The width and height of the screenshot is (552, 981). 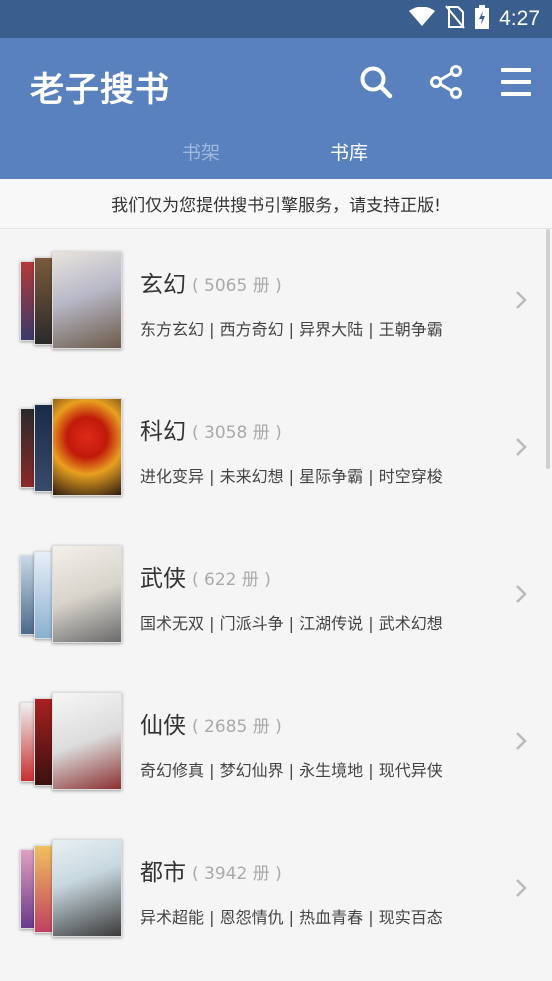 I want to click on battery-charging-icon, so click(x=482, y=19).